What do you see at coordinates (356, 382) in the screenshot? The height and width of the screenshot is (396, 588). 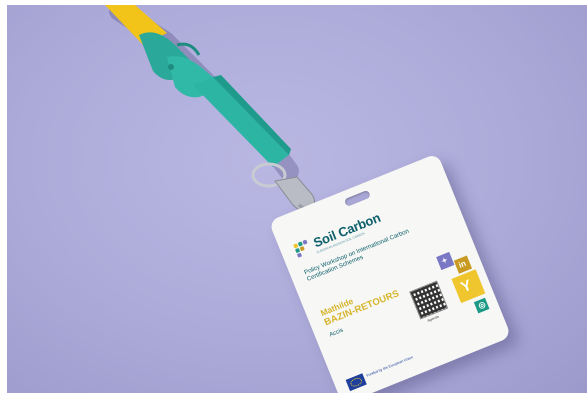 I see `eu-flag-icon` at bounding box center [356, 382].